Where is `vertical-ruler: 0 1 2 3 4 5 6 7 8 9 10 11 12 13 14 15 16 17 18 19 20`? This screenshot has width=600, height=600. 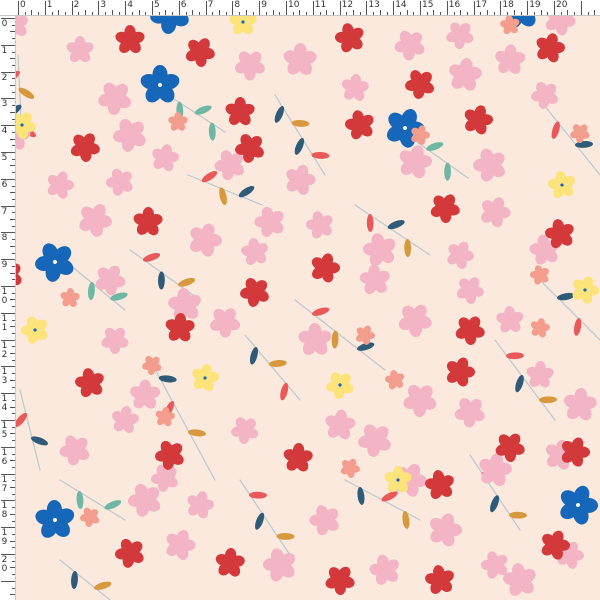
vertical-ruler: 0 1 2 3 4 5 6 7 8 9 10 11 12 13 14 15 16 17 18 19 20 is located at coordinates (8, 308).